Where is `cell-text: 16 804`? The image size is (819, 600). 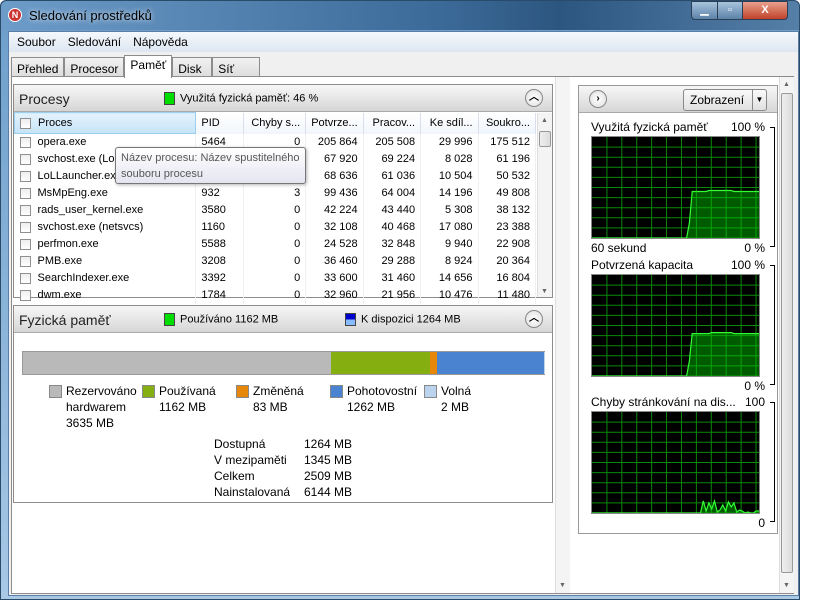
cell-text: 16 804 is located at coordinates (513, 278).